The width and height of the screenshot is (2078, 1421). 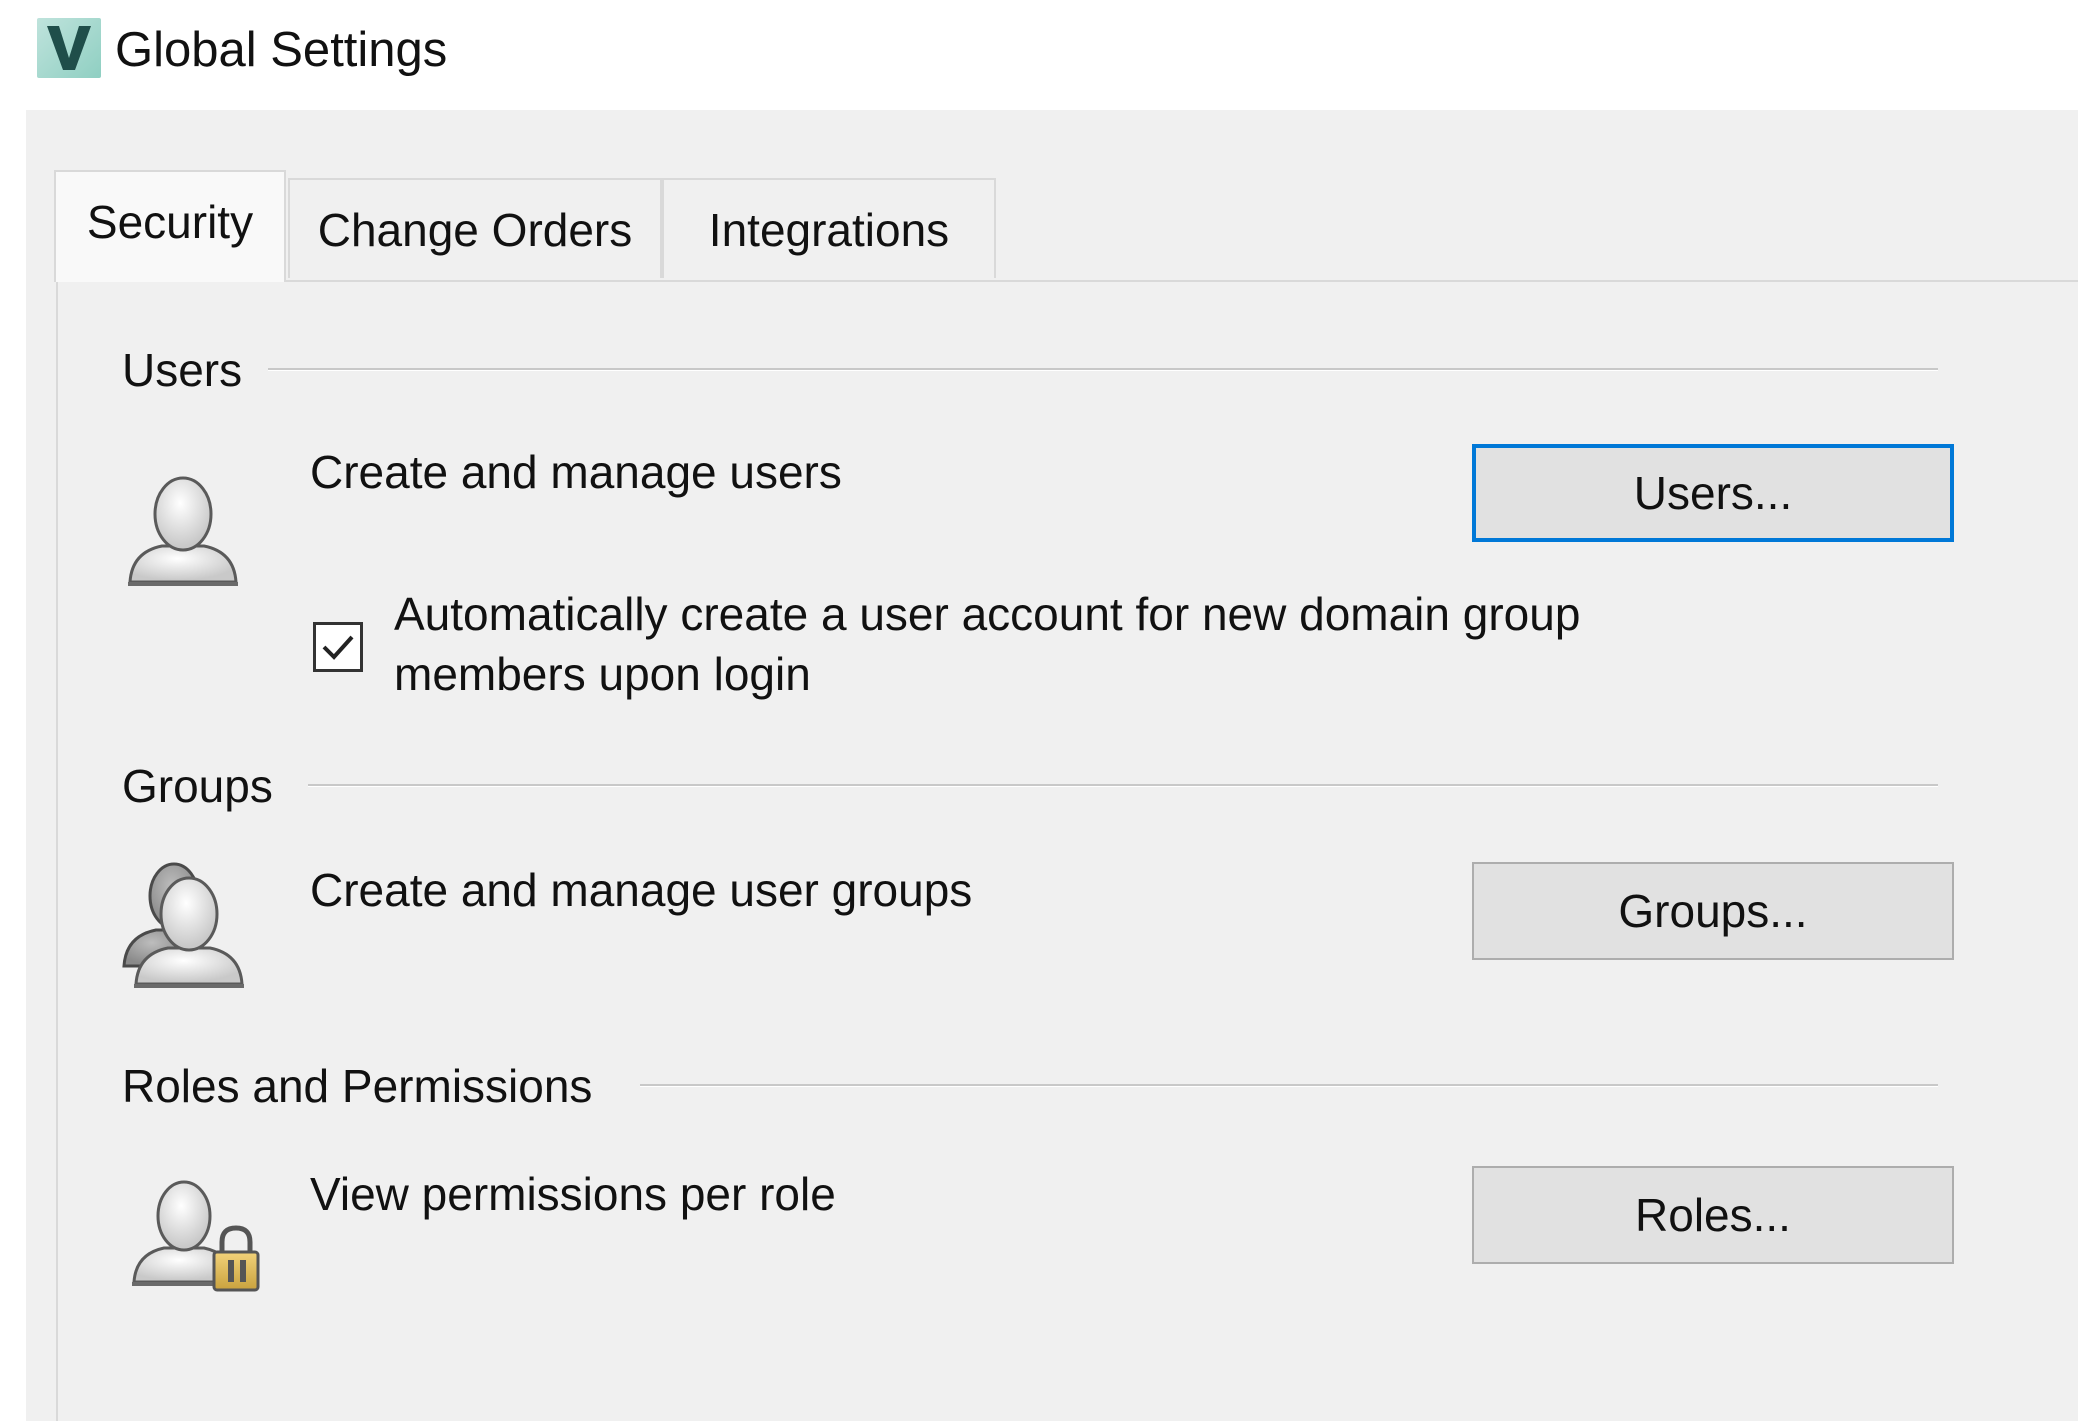 What do you see at coordinates (573, 1194) in the screenshot?
I see `roles-description: View permissions per role` at bounding box center [573, 1194].